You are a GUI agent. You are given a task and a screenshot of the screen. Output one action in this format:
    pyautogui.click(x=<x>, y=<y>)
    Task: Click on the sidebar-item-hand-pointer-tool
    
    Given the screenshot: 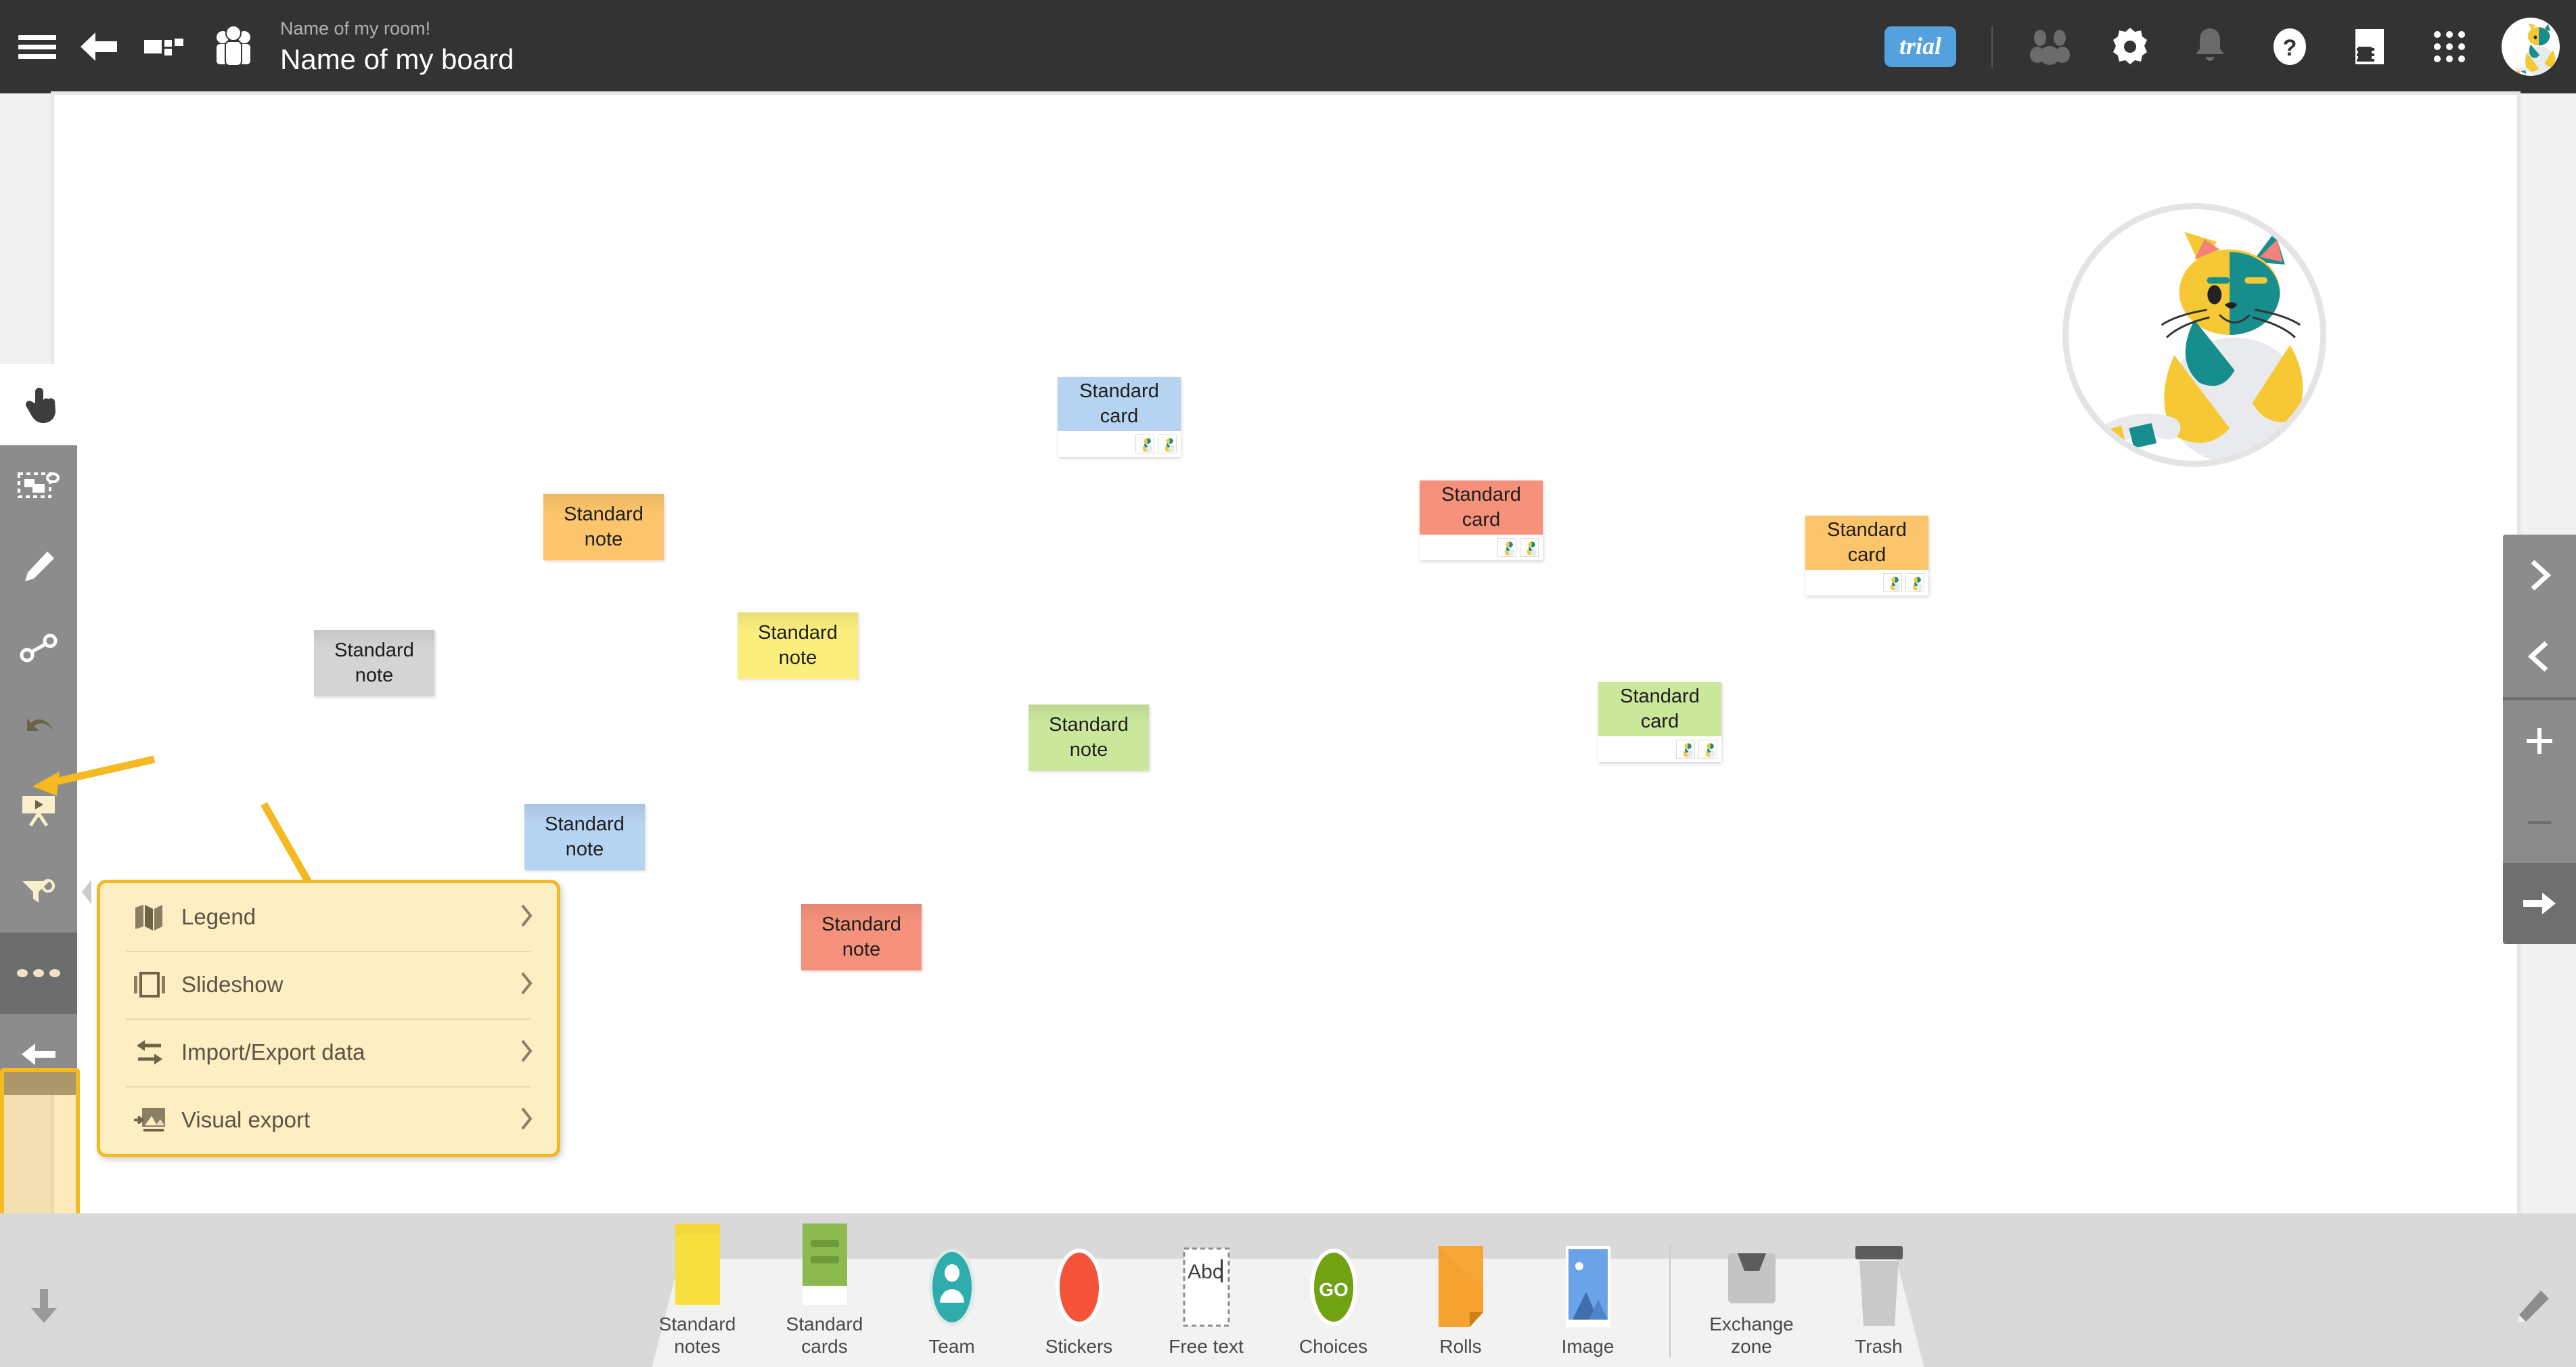 What is the action you would take?
    pyautogui.click(x=38, y=405)
    